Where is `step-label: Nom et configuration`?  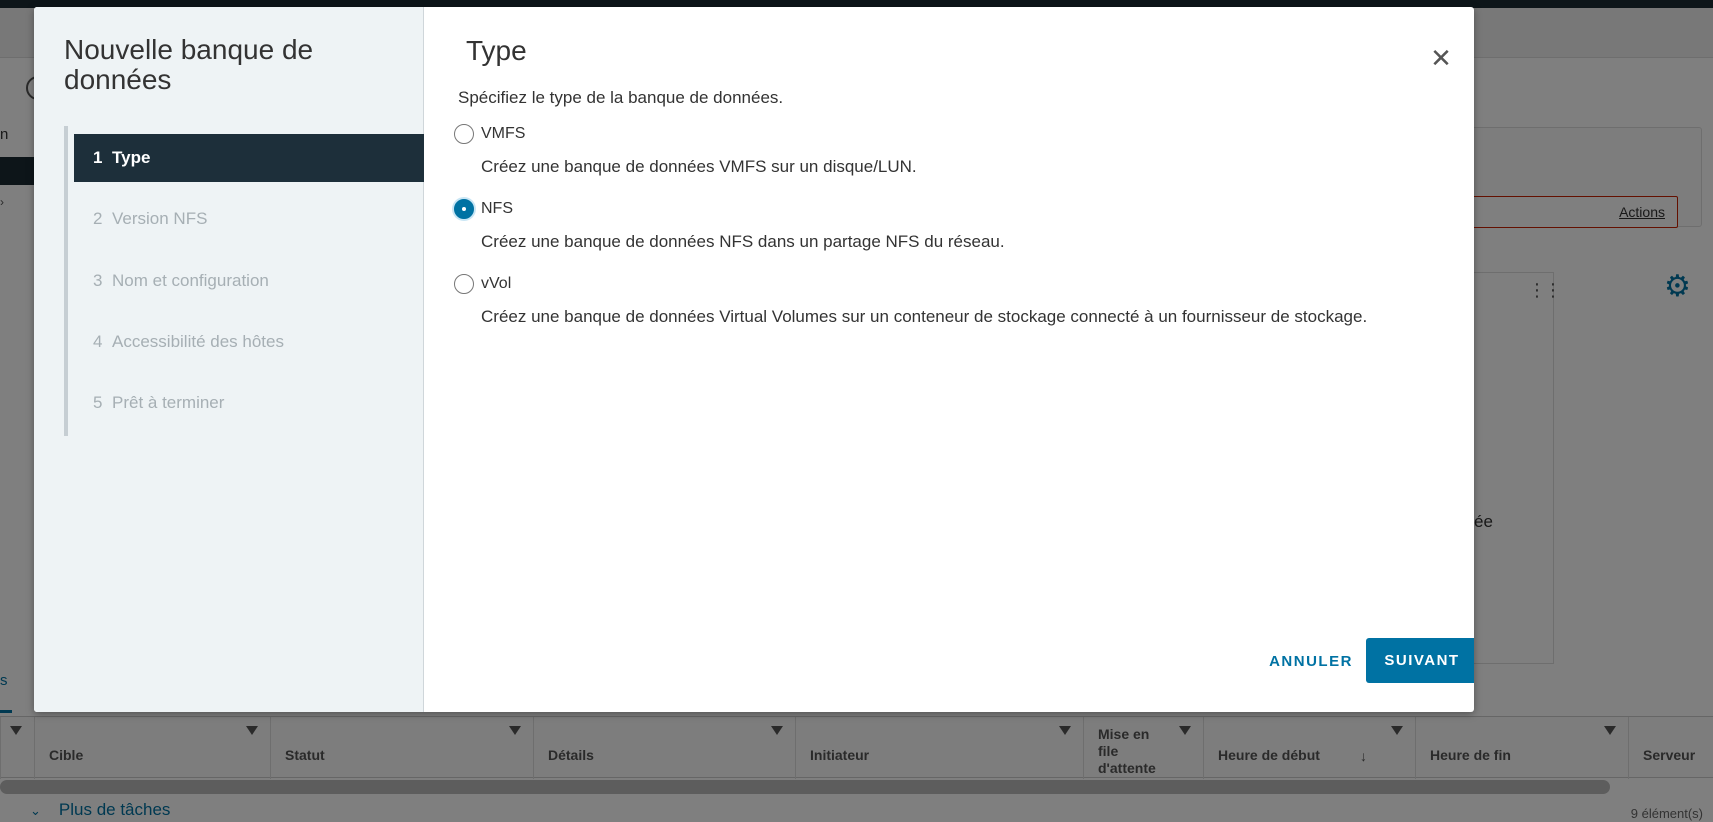
step-label: Nom et configuration is located at coordinates (190, 280).